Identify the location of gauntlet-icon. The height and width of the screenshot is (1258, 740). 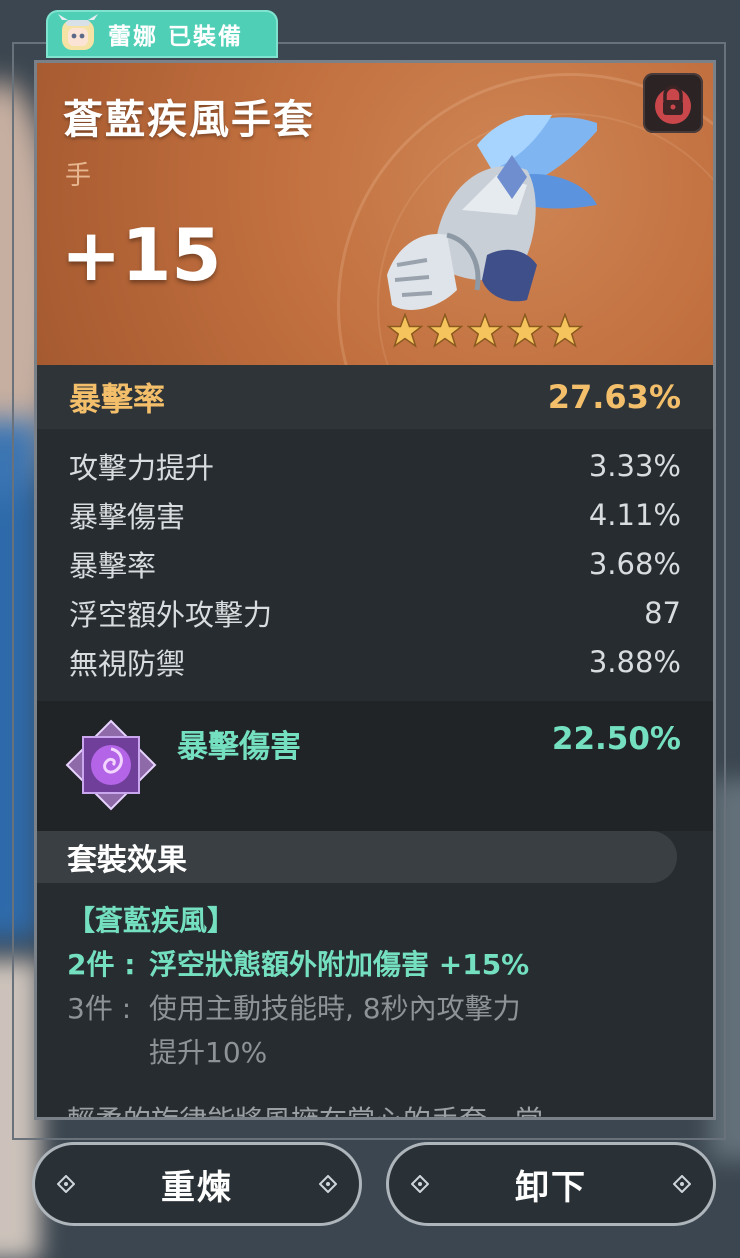
(492, 212).